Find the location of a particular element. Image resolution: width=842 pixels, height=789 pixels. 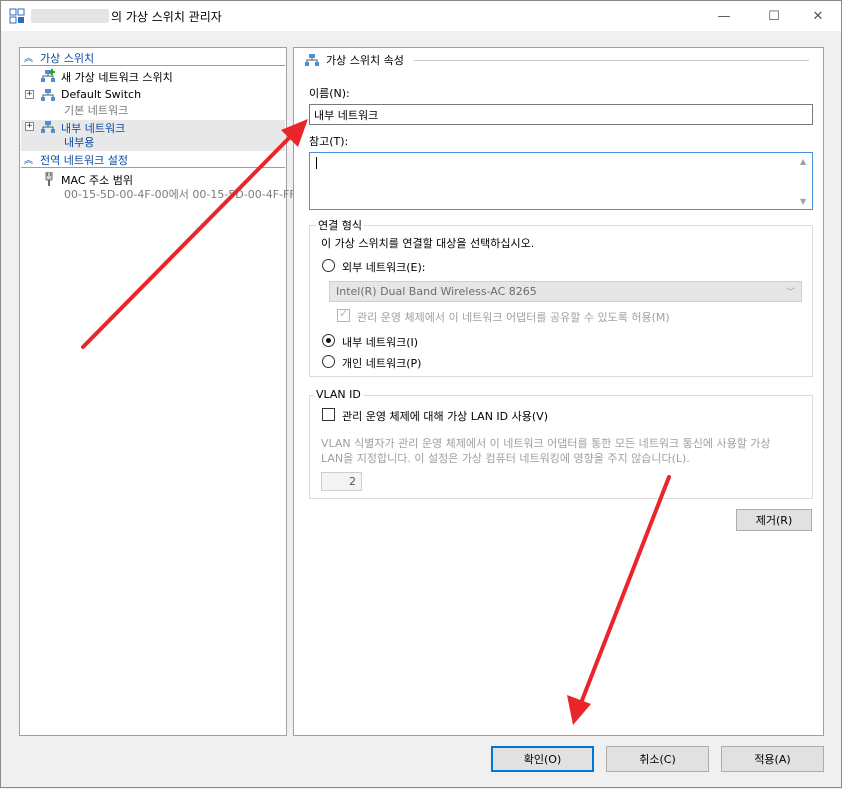

properties-header: 가상 스위치 속성 is located at coordinates (354, 60).